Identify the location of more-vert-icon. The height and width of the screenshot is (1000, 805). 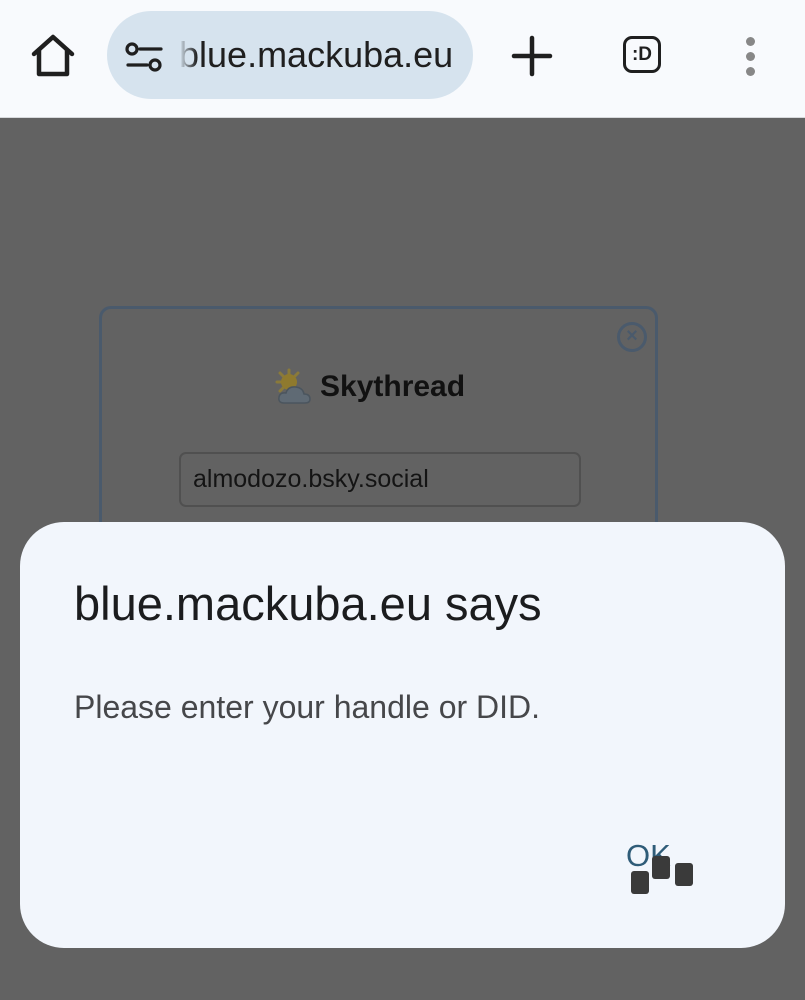
(751, 56).